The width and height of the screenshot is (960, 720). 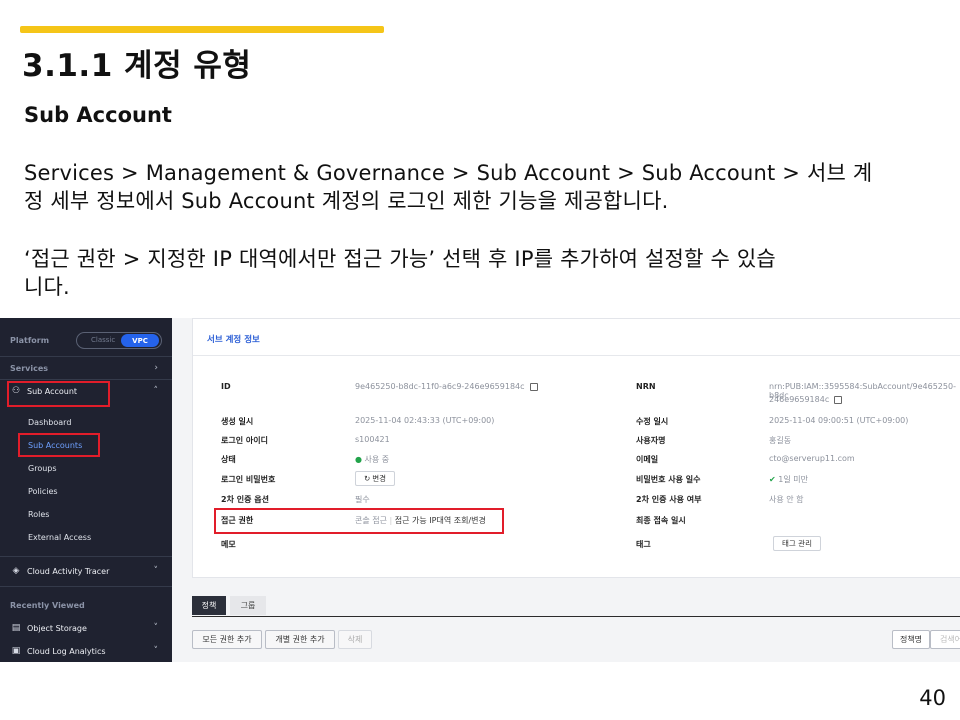 What do you see at coordinates (643, 544) in the screenshot?
I see `tag-label: 태그` at bounding box center [643, 544].